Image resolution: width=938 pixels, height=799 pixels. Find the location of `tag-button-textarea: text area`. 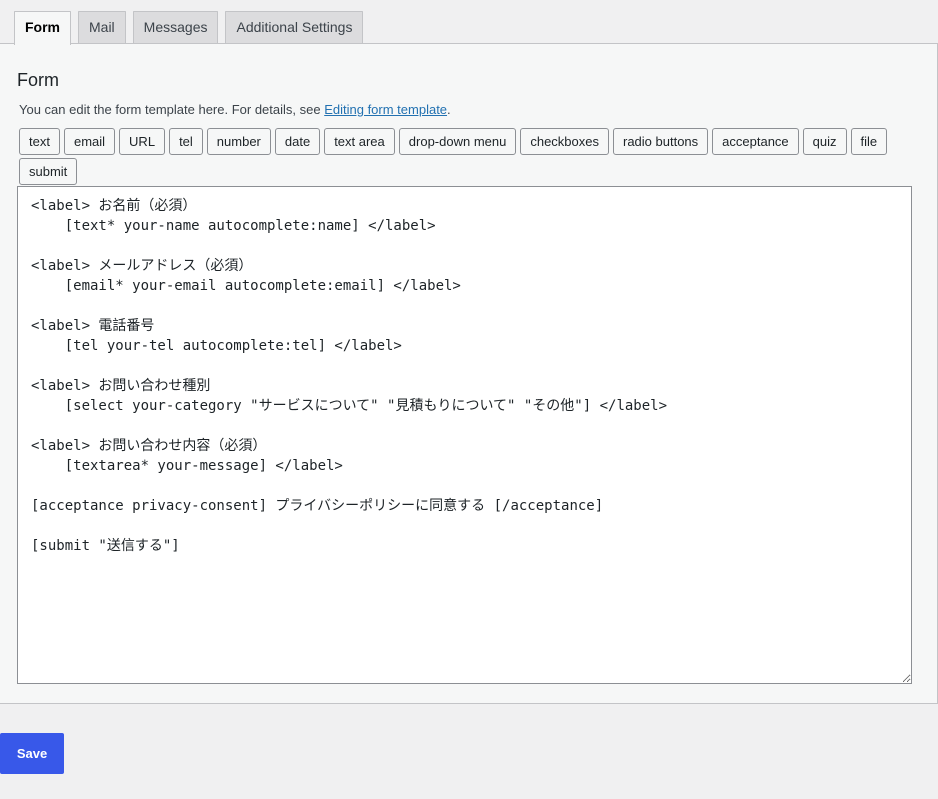

tag-button-textarea: text area is located at coordinates (359, 141).